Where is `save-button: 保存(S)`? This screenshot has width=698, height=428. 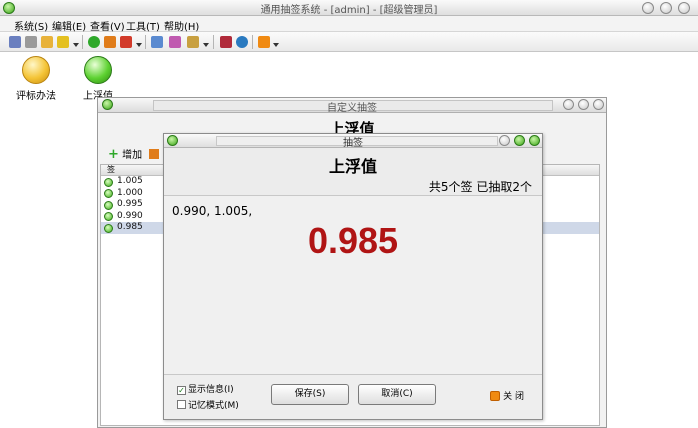 save-button: 保存(S) is located at coordinates (310, 394).